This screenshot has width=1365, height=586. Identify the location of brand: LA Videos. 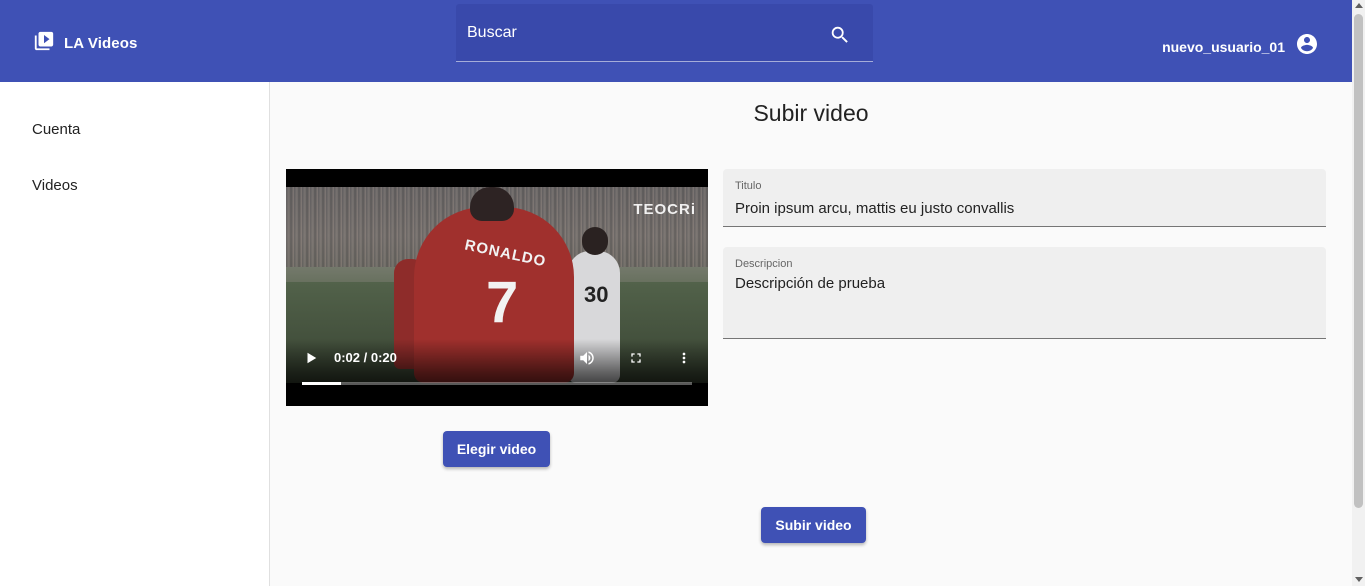
(85, 43).